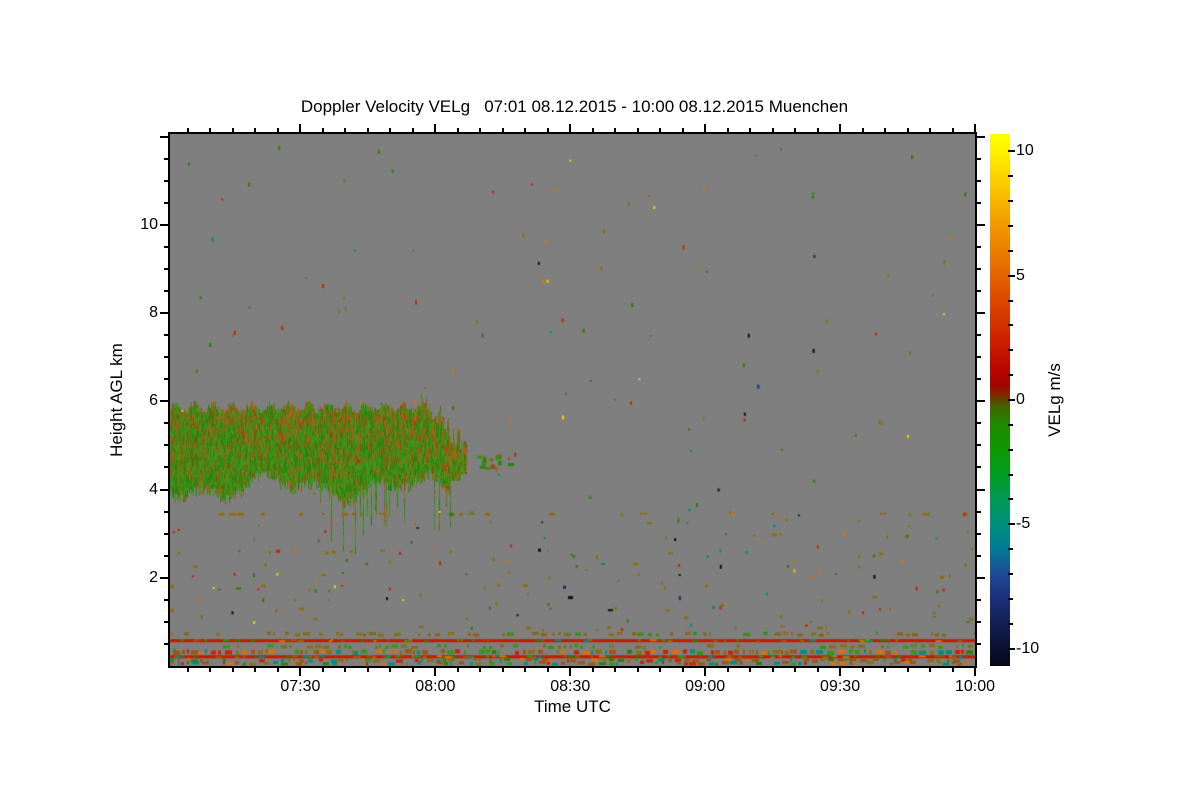 The width and height of the screenshot is (1200, 800). What do you see at coordinates (153, 401) in the screenshot?
I see `y-tick-label: 6` at bounding box center [153, 401].